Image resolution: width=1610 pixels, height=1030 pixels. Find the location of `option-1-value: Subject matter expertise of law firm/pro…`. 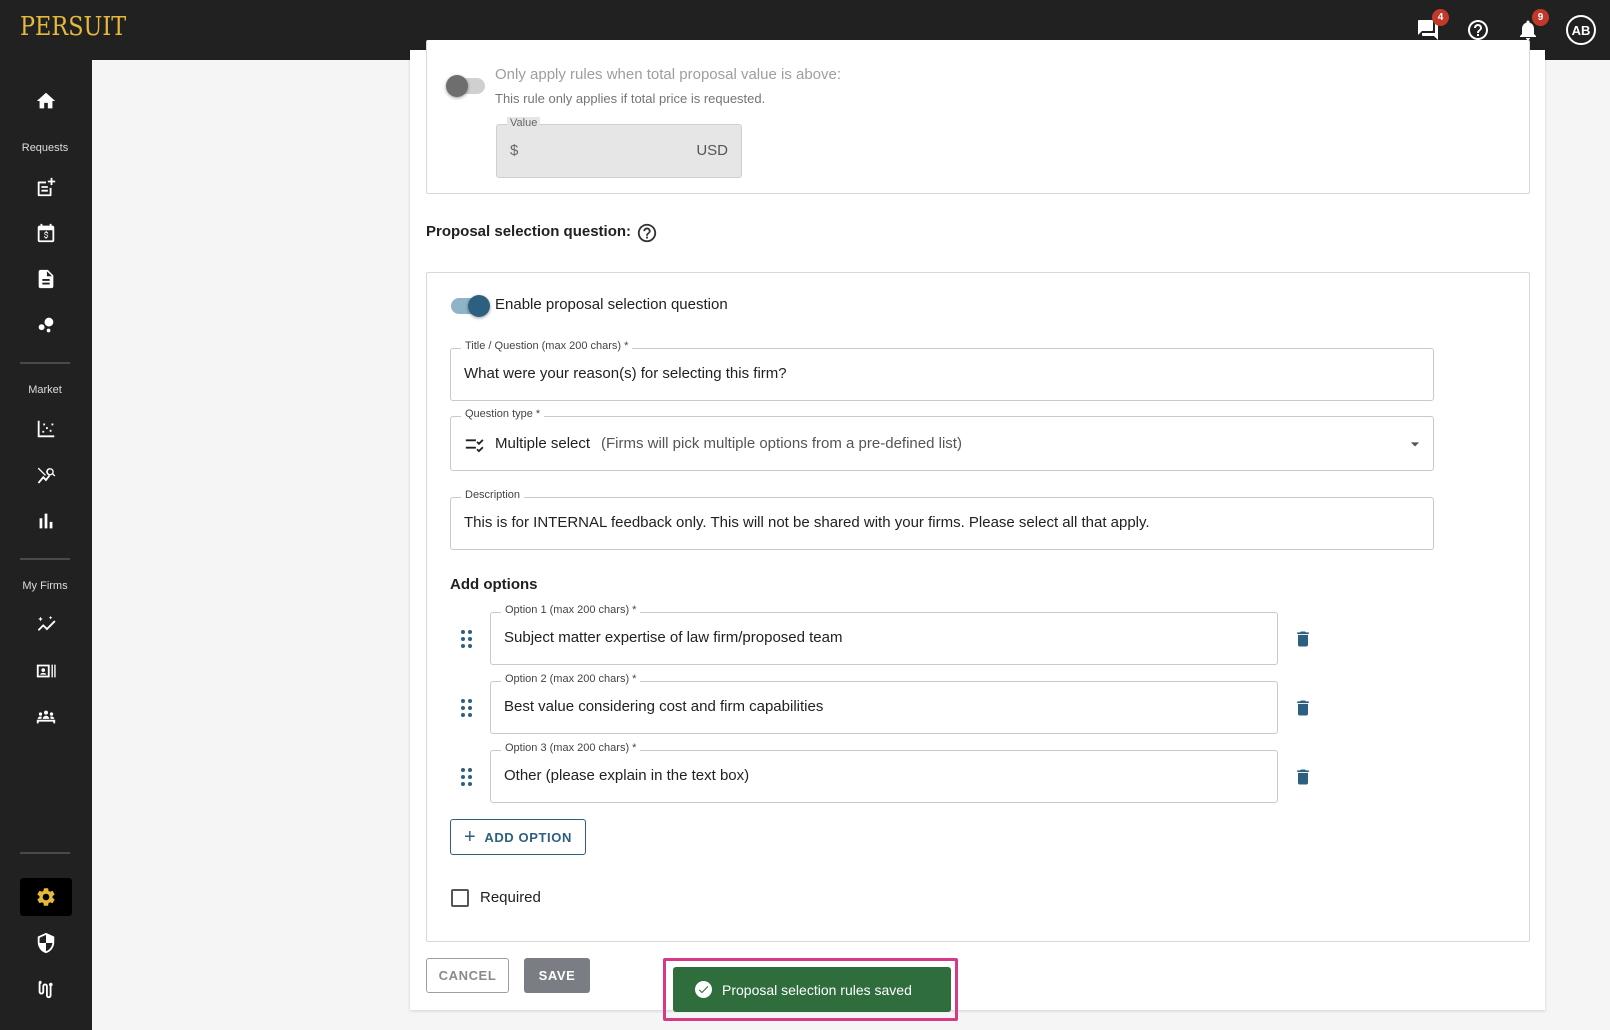

option-1-value: Subject matter expertise of law firm/pro… is located at coordinates (673, 637).